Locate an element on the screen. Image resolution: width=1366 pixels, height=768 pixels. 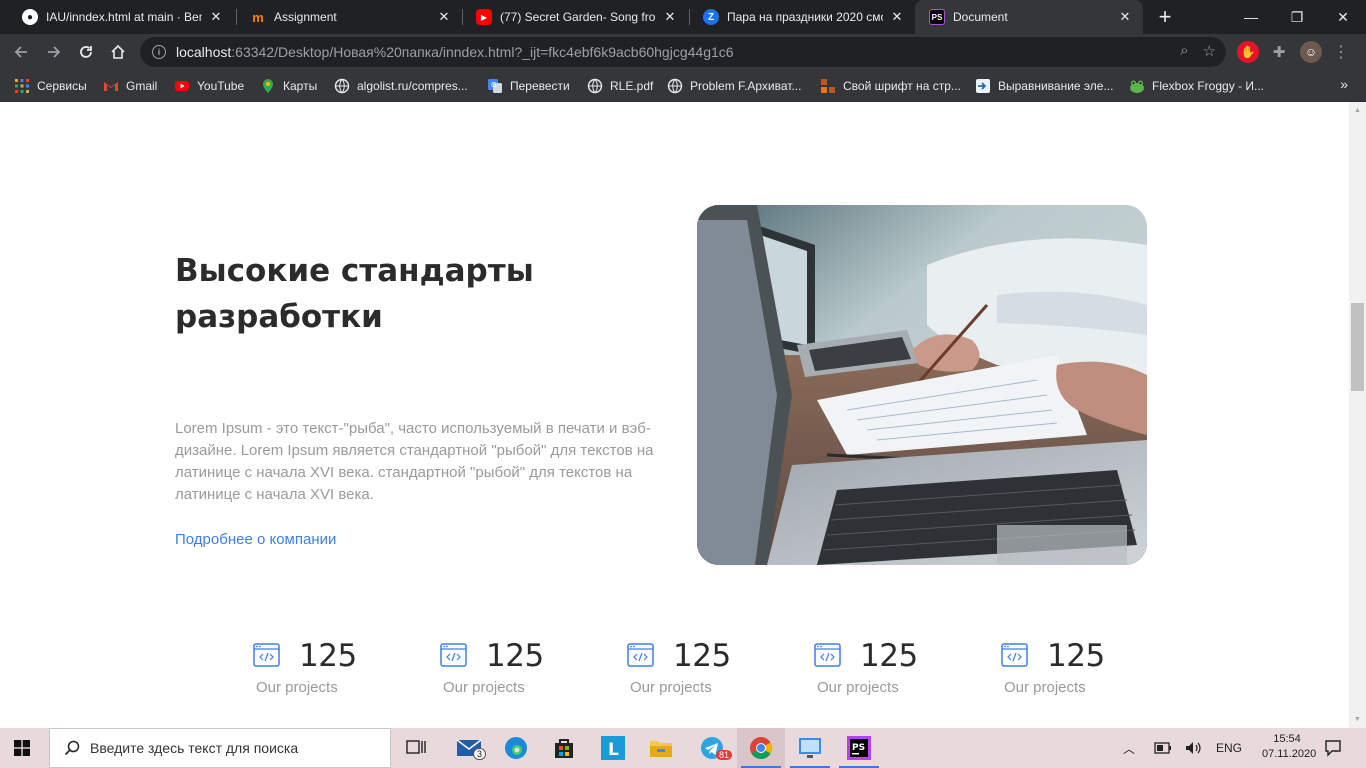
tab-assignment: m Assignment ✕ is located at coordinates (349, 17).